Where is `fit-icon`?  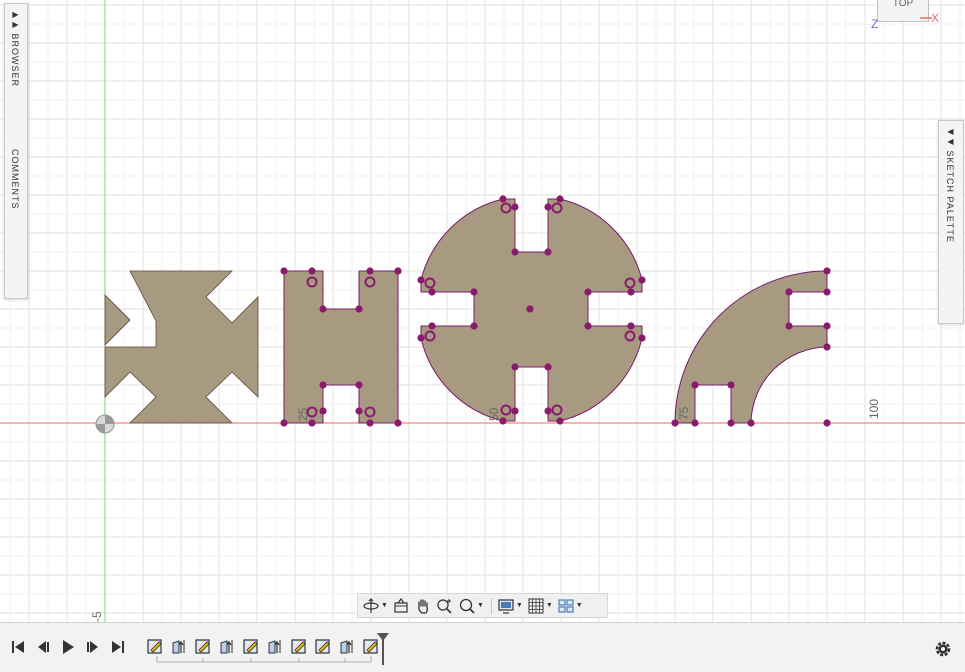
fit-icon is located at coordinates (467, 606).